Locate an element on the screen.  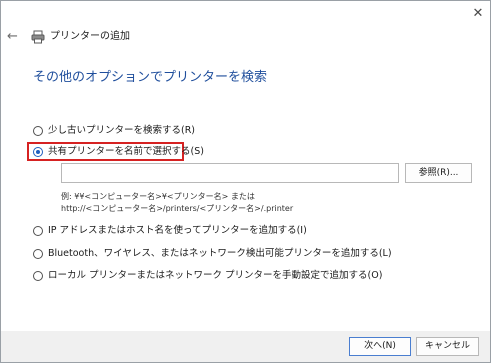
printer-icon is located at coordinates (38, 36).